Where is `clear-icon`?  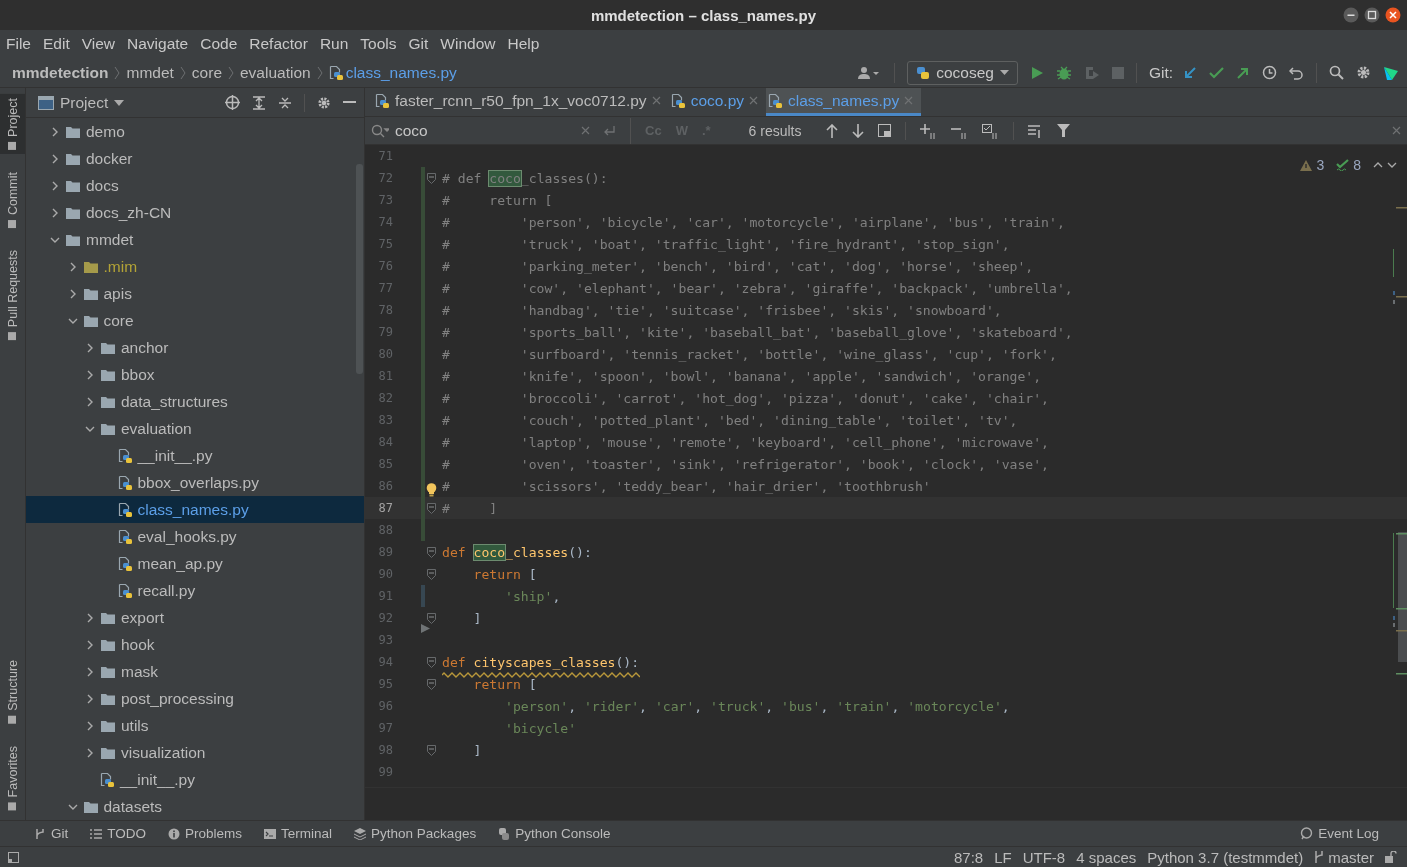 clear-icon is located at coordinates (585, 130).